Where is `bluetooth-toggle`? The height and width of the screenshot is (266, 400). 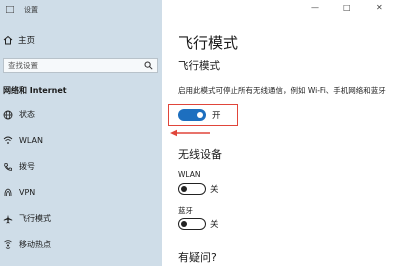 bluetooth-toggle is located at coordinates (192, 224).